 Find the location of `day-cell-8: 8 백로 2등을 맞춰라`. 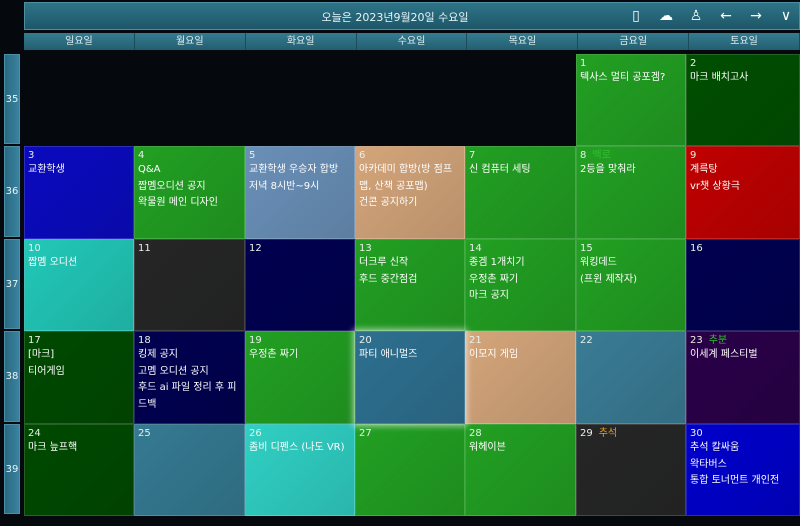

day-cell-8: 8 백로 2등을 맞춰라 is located at coordinates (631, 192).